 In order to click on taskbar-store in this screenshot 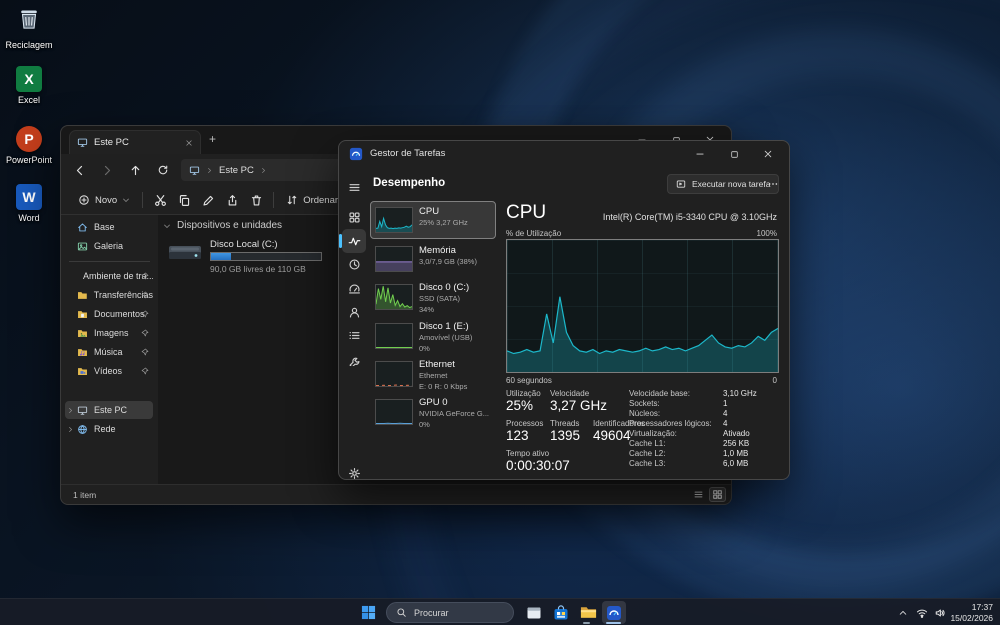, I will do `click(561, 612)`.